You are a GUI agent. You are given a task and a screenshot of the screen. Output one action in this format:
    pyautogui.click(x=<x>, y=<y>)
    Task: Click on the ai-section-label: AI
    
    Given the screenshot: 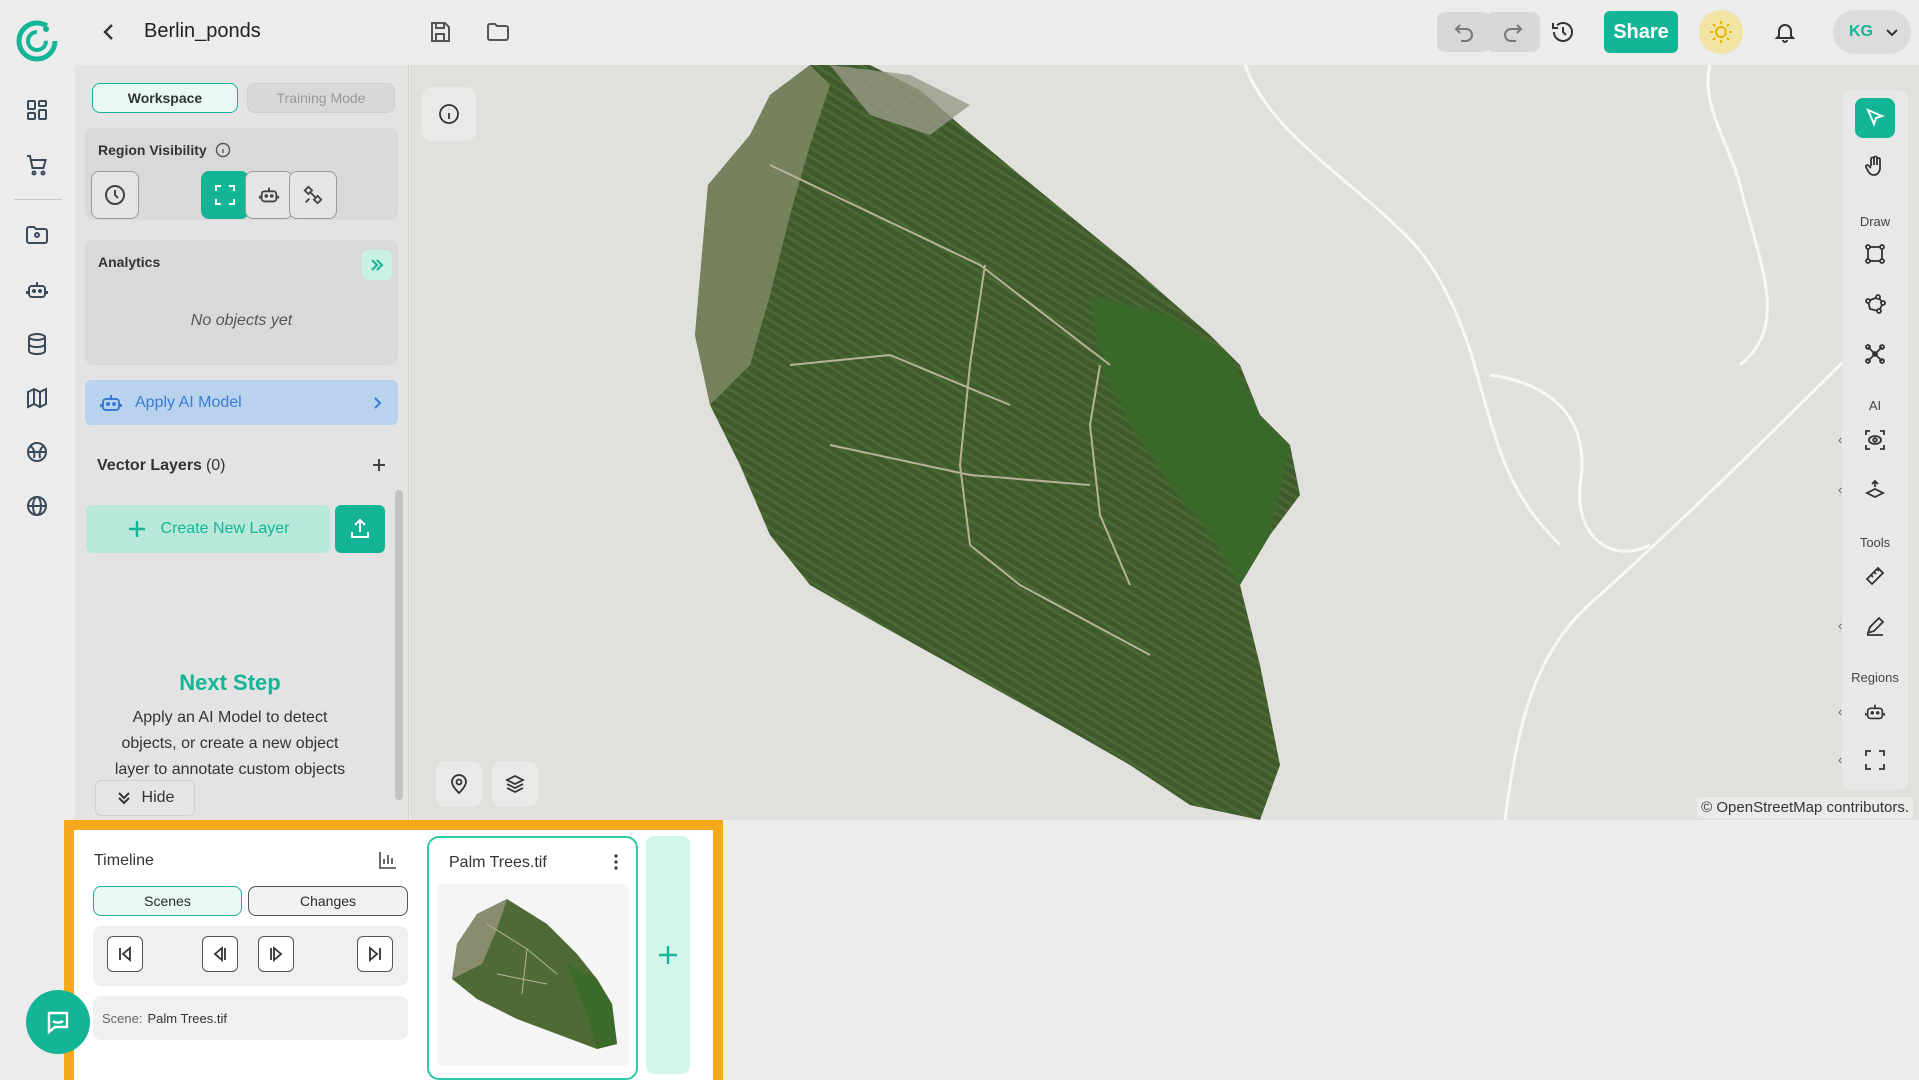 What is the action you would take?
    pyautogui.click(x=1875, y=405)
    